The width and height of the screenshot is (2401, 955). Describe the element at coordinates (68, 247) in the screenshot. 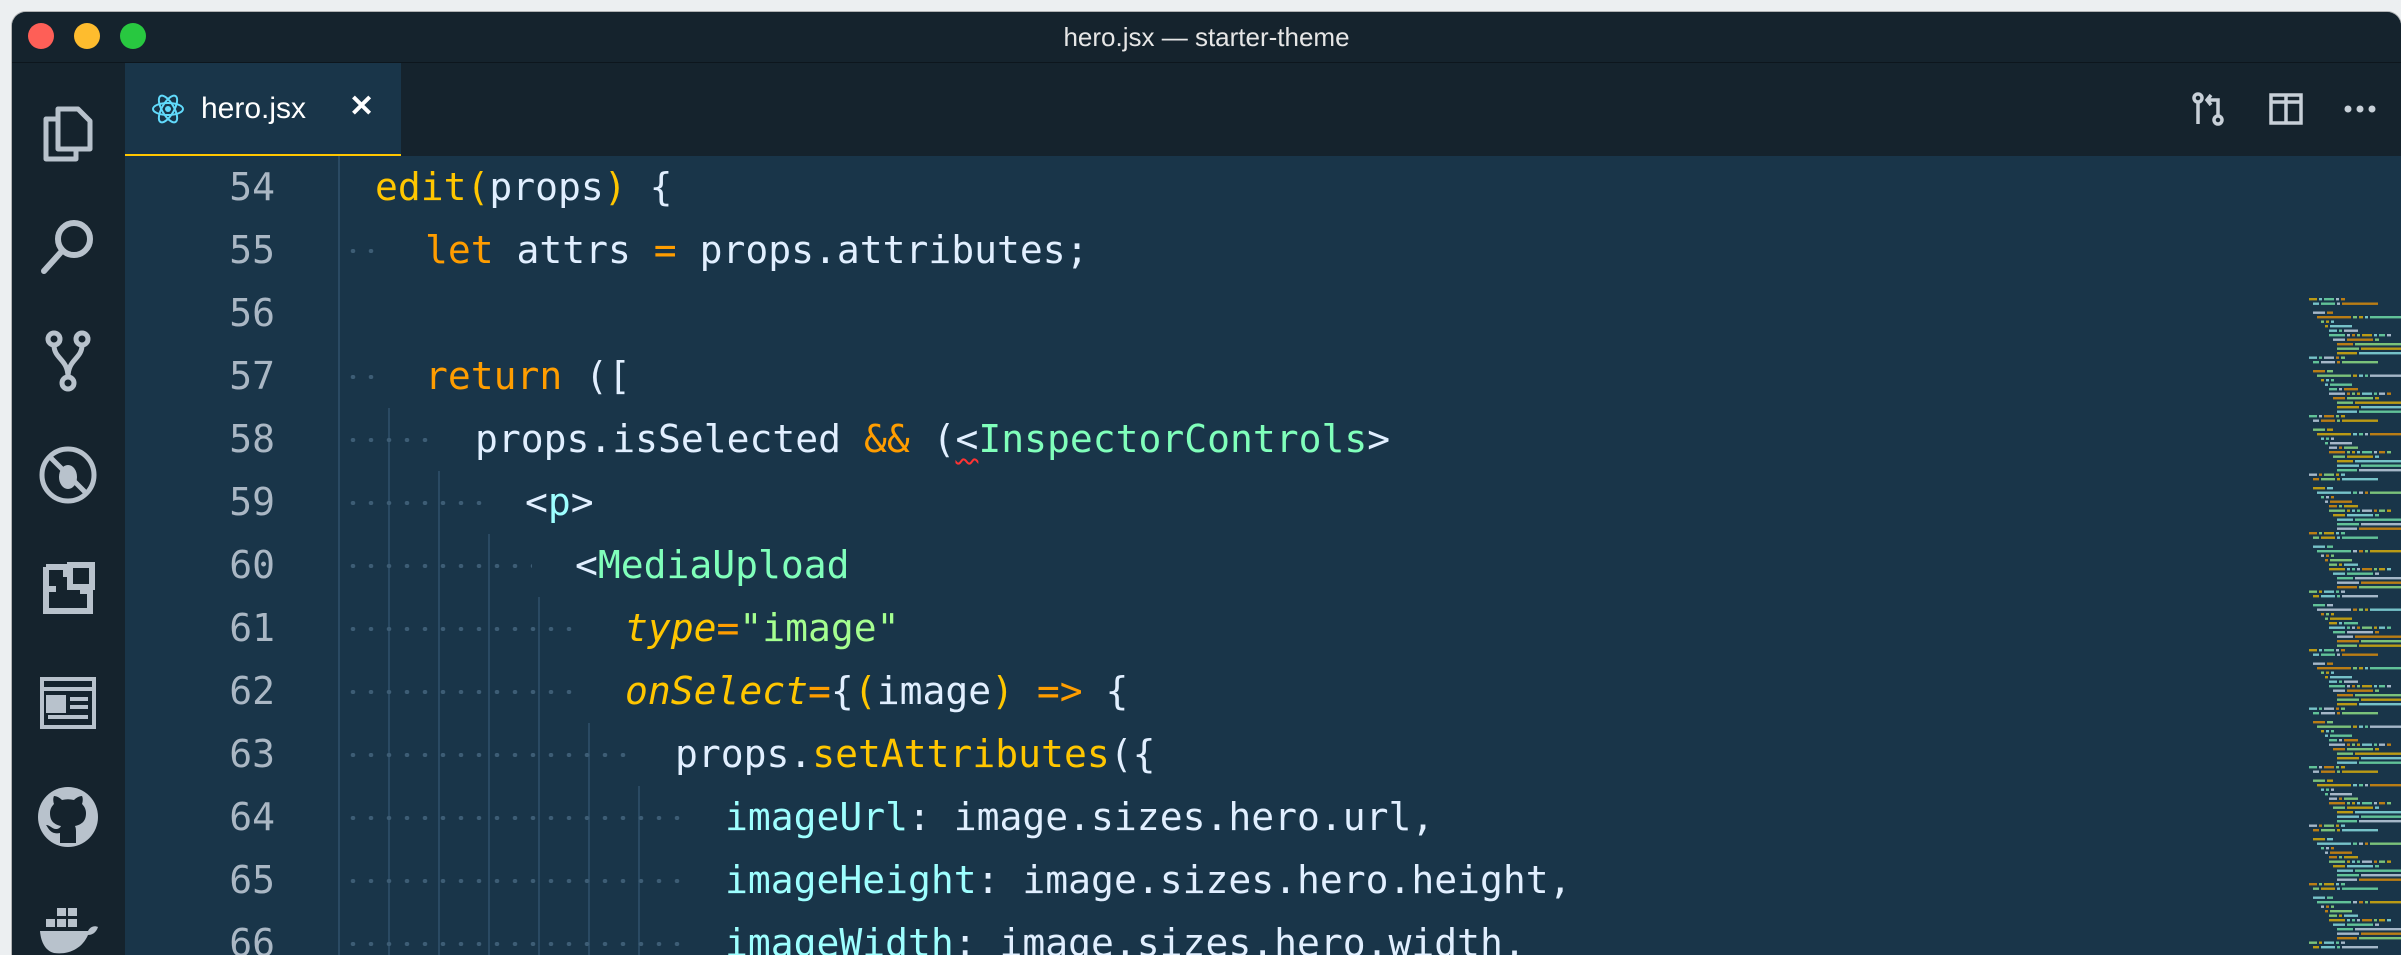

I see `search-icon` at that location.